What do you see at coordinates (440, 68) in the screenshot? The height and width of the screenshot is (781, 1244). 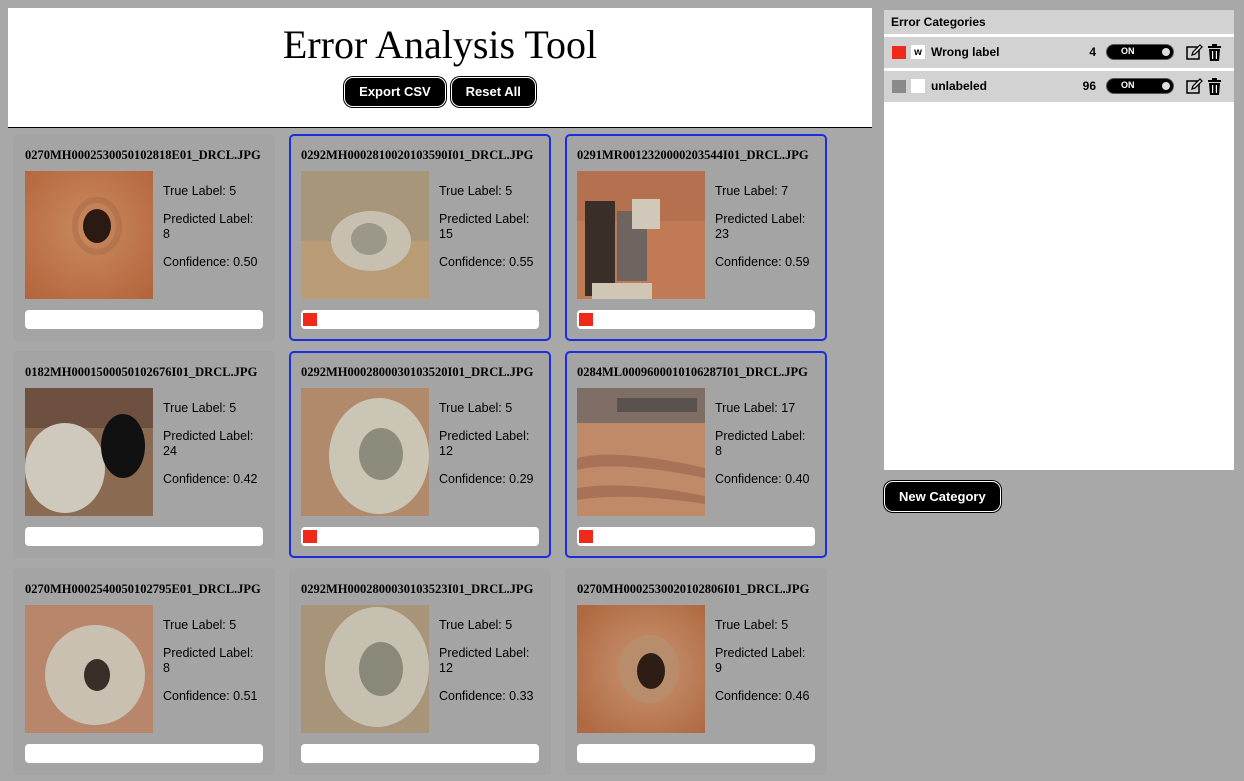 I see `header: Error Analysis Tool Export CSV Reset All` at bounding box center [440, 68].